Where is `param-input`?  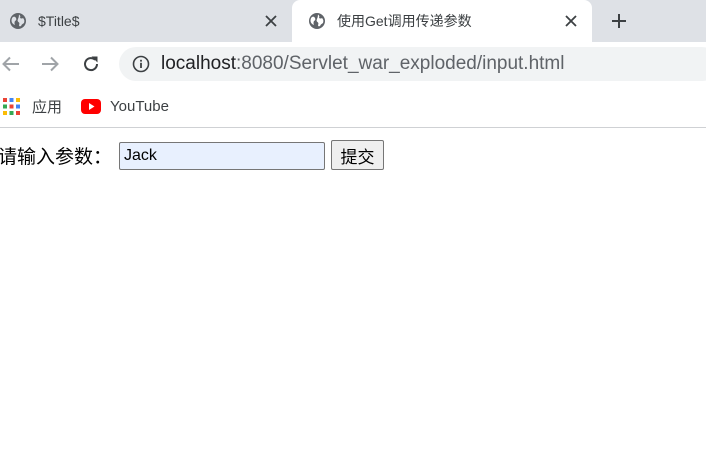 param-input is located at coordinates (222, 156).